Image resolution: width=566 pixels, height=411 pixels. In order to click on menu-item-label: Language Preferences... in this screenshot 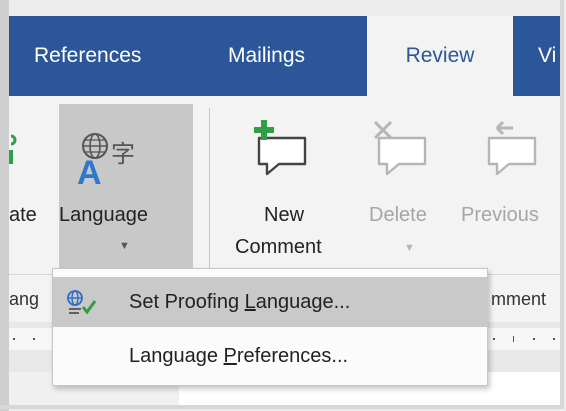, I will do `click(239, 355)`.